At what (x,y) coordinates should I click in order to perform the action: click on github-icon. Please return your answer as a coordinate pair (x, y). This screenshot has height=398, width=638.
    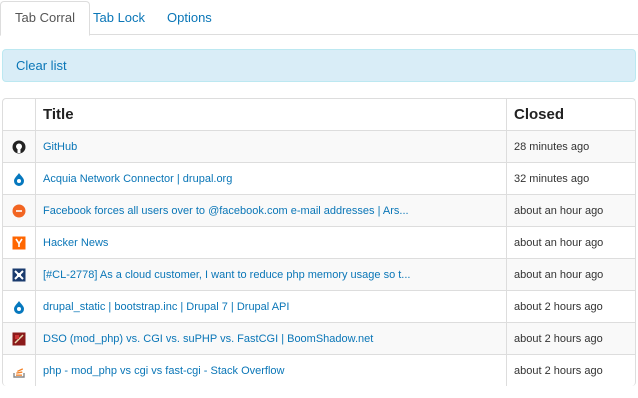
    Looking at the image, I should click on (19, 146).